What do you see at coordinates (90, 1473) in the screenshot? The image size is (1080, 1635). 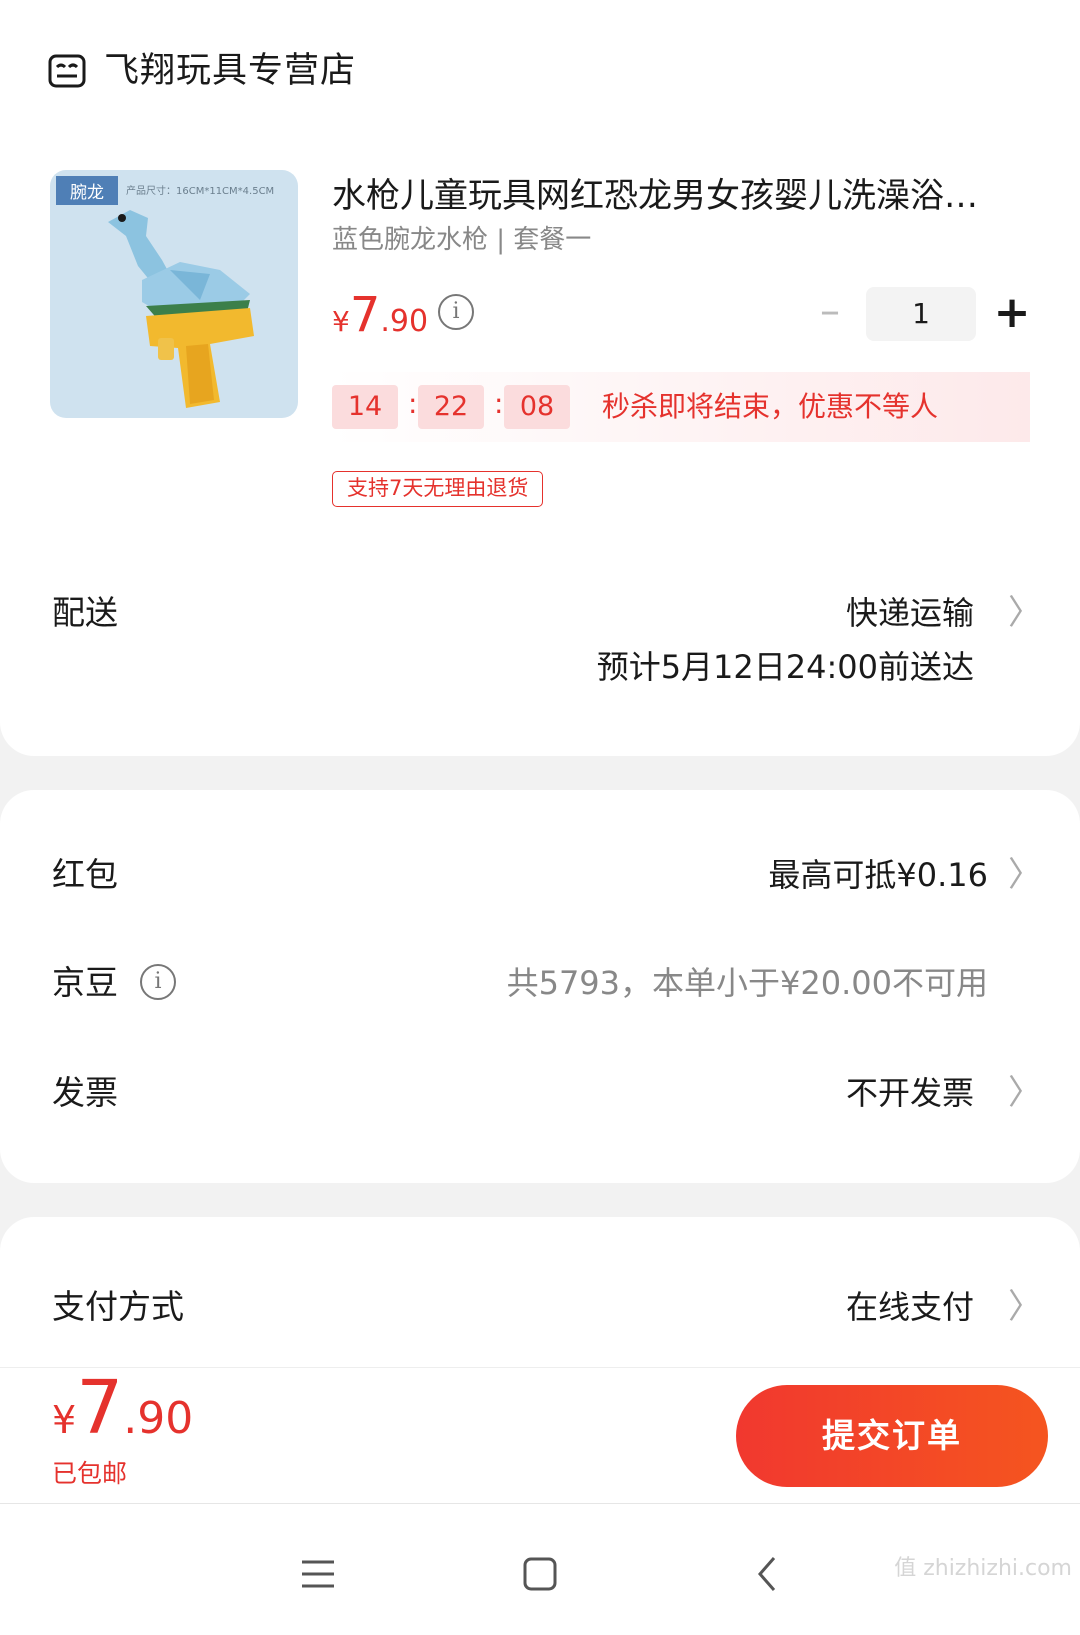 I see `free-shipping-text: 已包邮` at bounding box center [90, 1473].